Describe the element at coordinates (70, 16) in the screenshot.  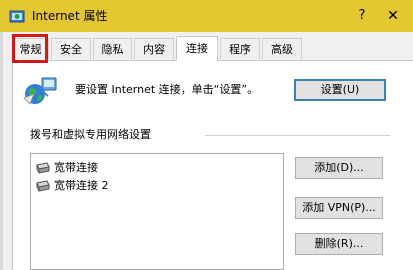
I see `window-title: Internet 属性` at that location.